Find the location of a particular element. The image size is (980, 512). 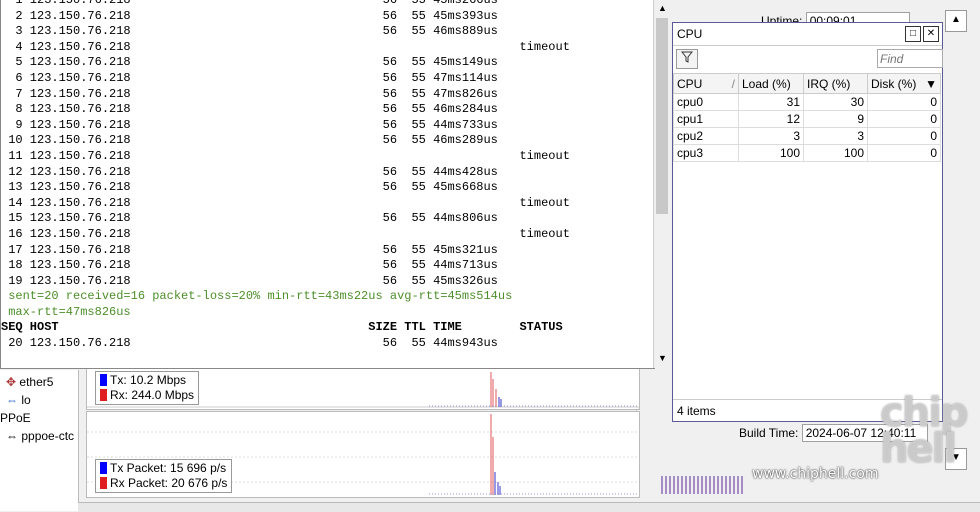

ping-row: 5 123.150.76.218 56 55 45ms149us is located at coordinates (260, 62).